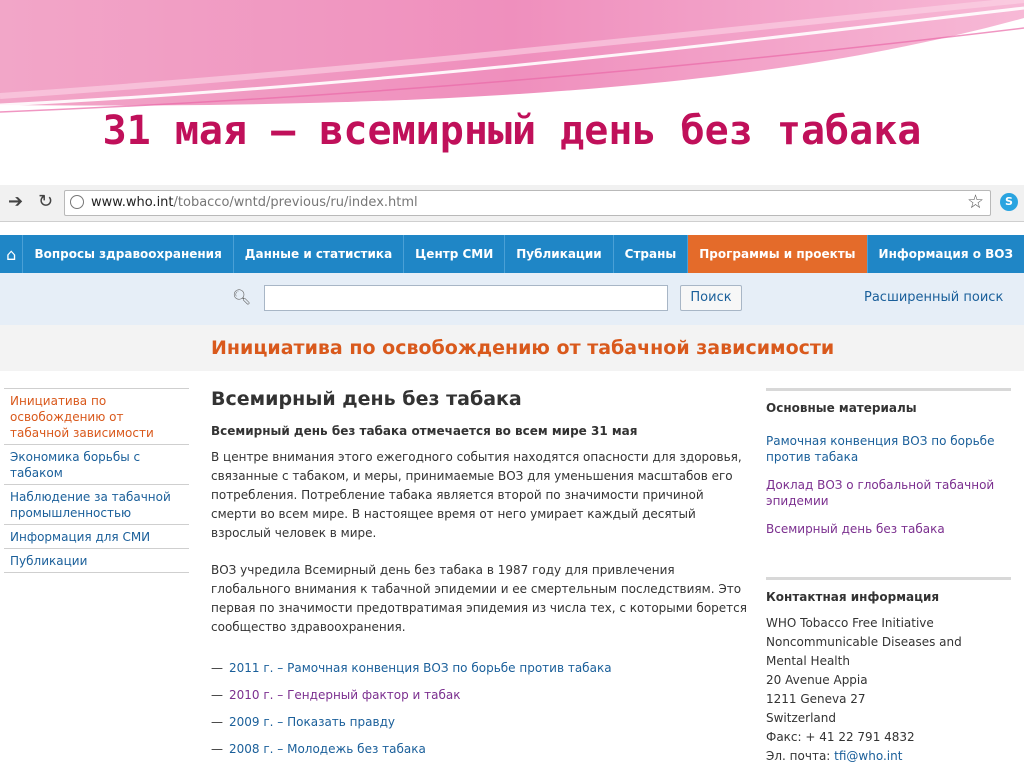 This screenshot has width=1024, height=768. Describe the element at coordinates (295, 202) in the screenshot. I see `url-path: /tobacco/wntd/previous/ru/index.html` at that location.